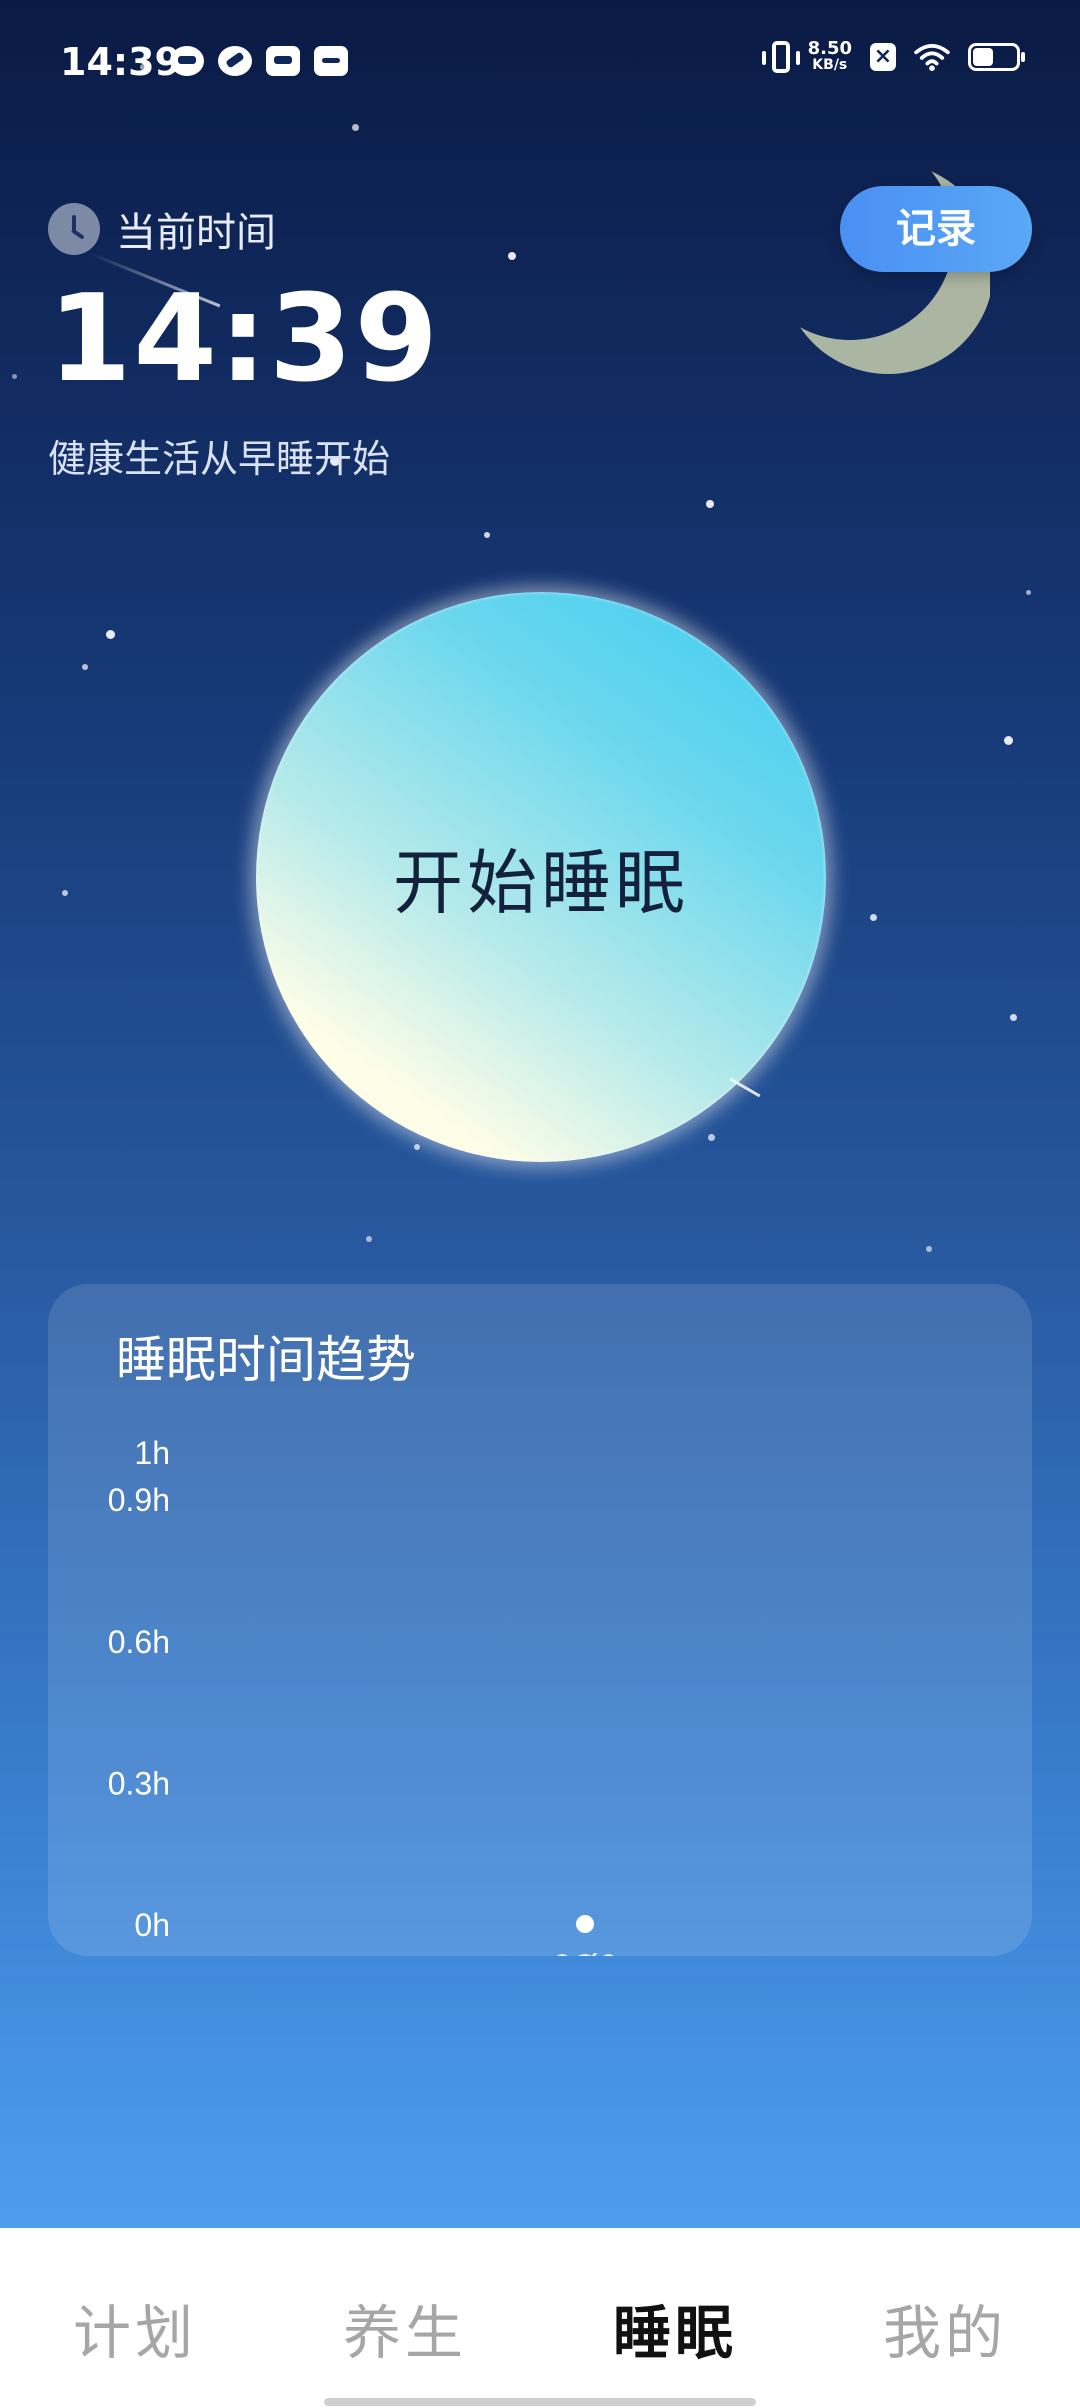 The width and height of the screenshot is (1080, 2408). What do you see at coordinates (152, 1925) in the screenshot?
I see `y-tick-label: 0h` at bounding box center [152, 1925].